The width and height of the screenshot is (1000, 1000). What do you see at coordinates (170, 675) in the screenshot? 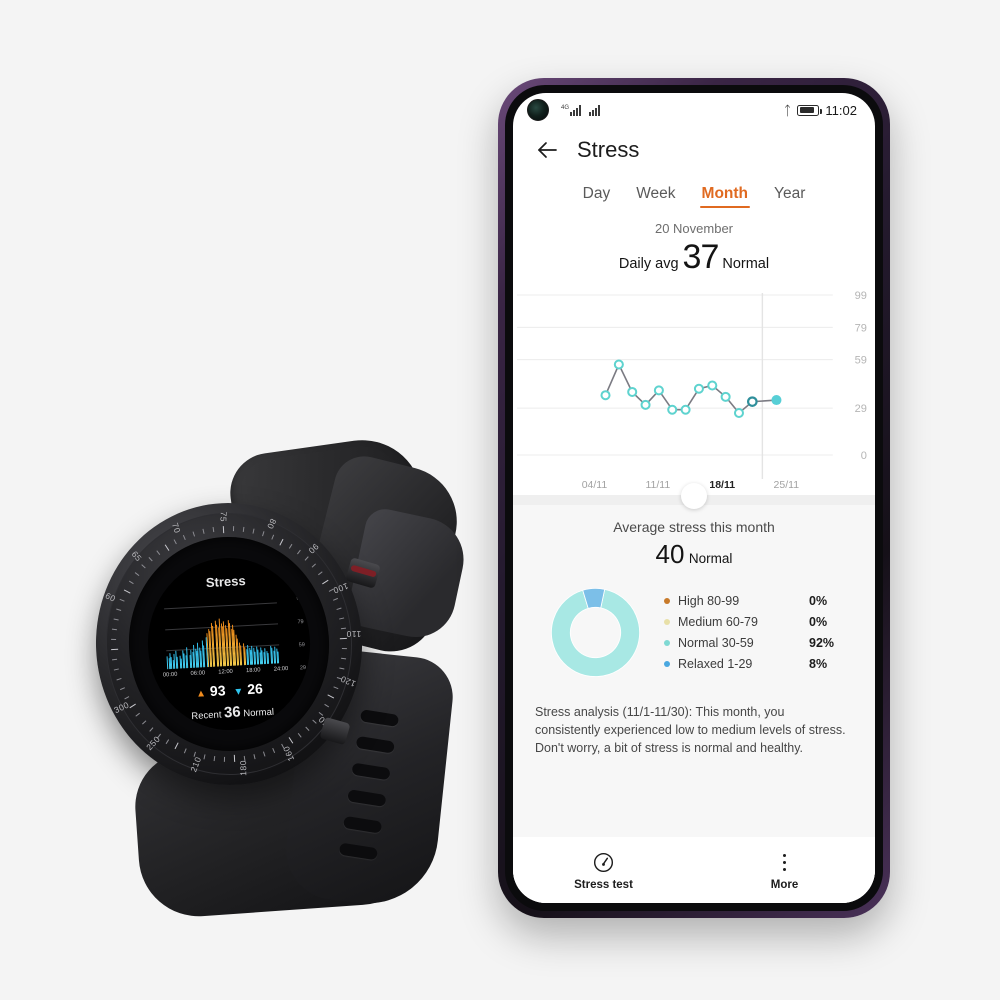
I see `watch-x-label: 00:00` at bounding box center [170, 675].